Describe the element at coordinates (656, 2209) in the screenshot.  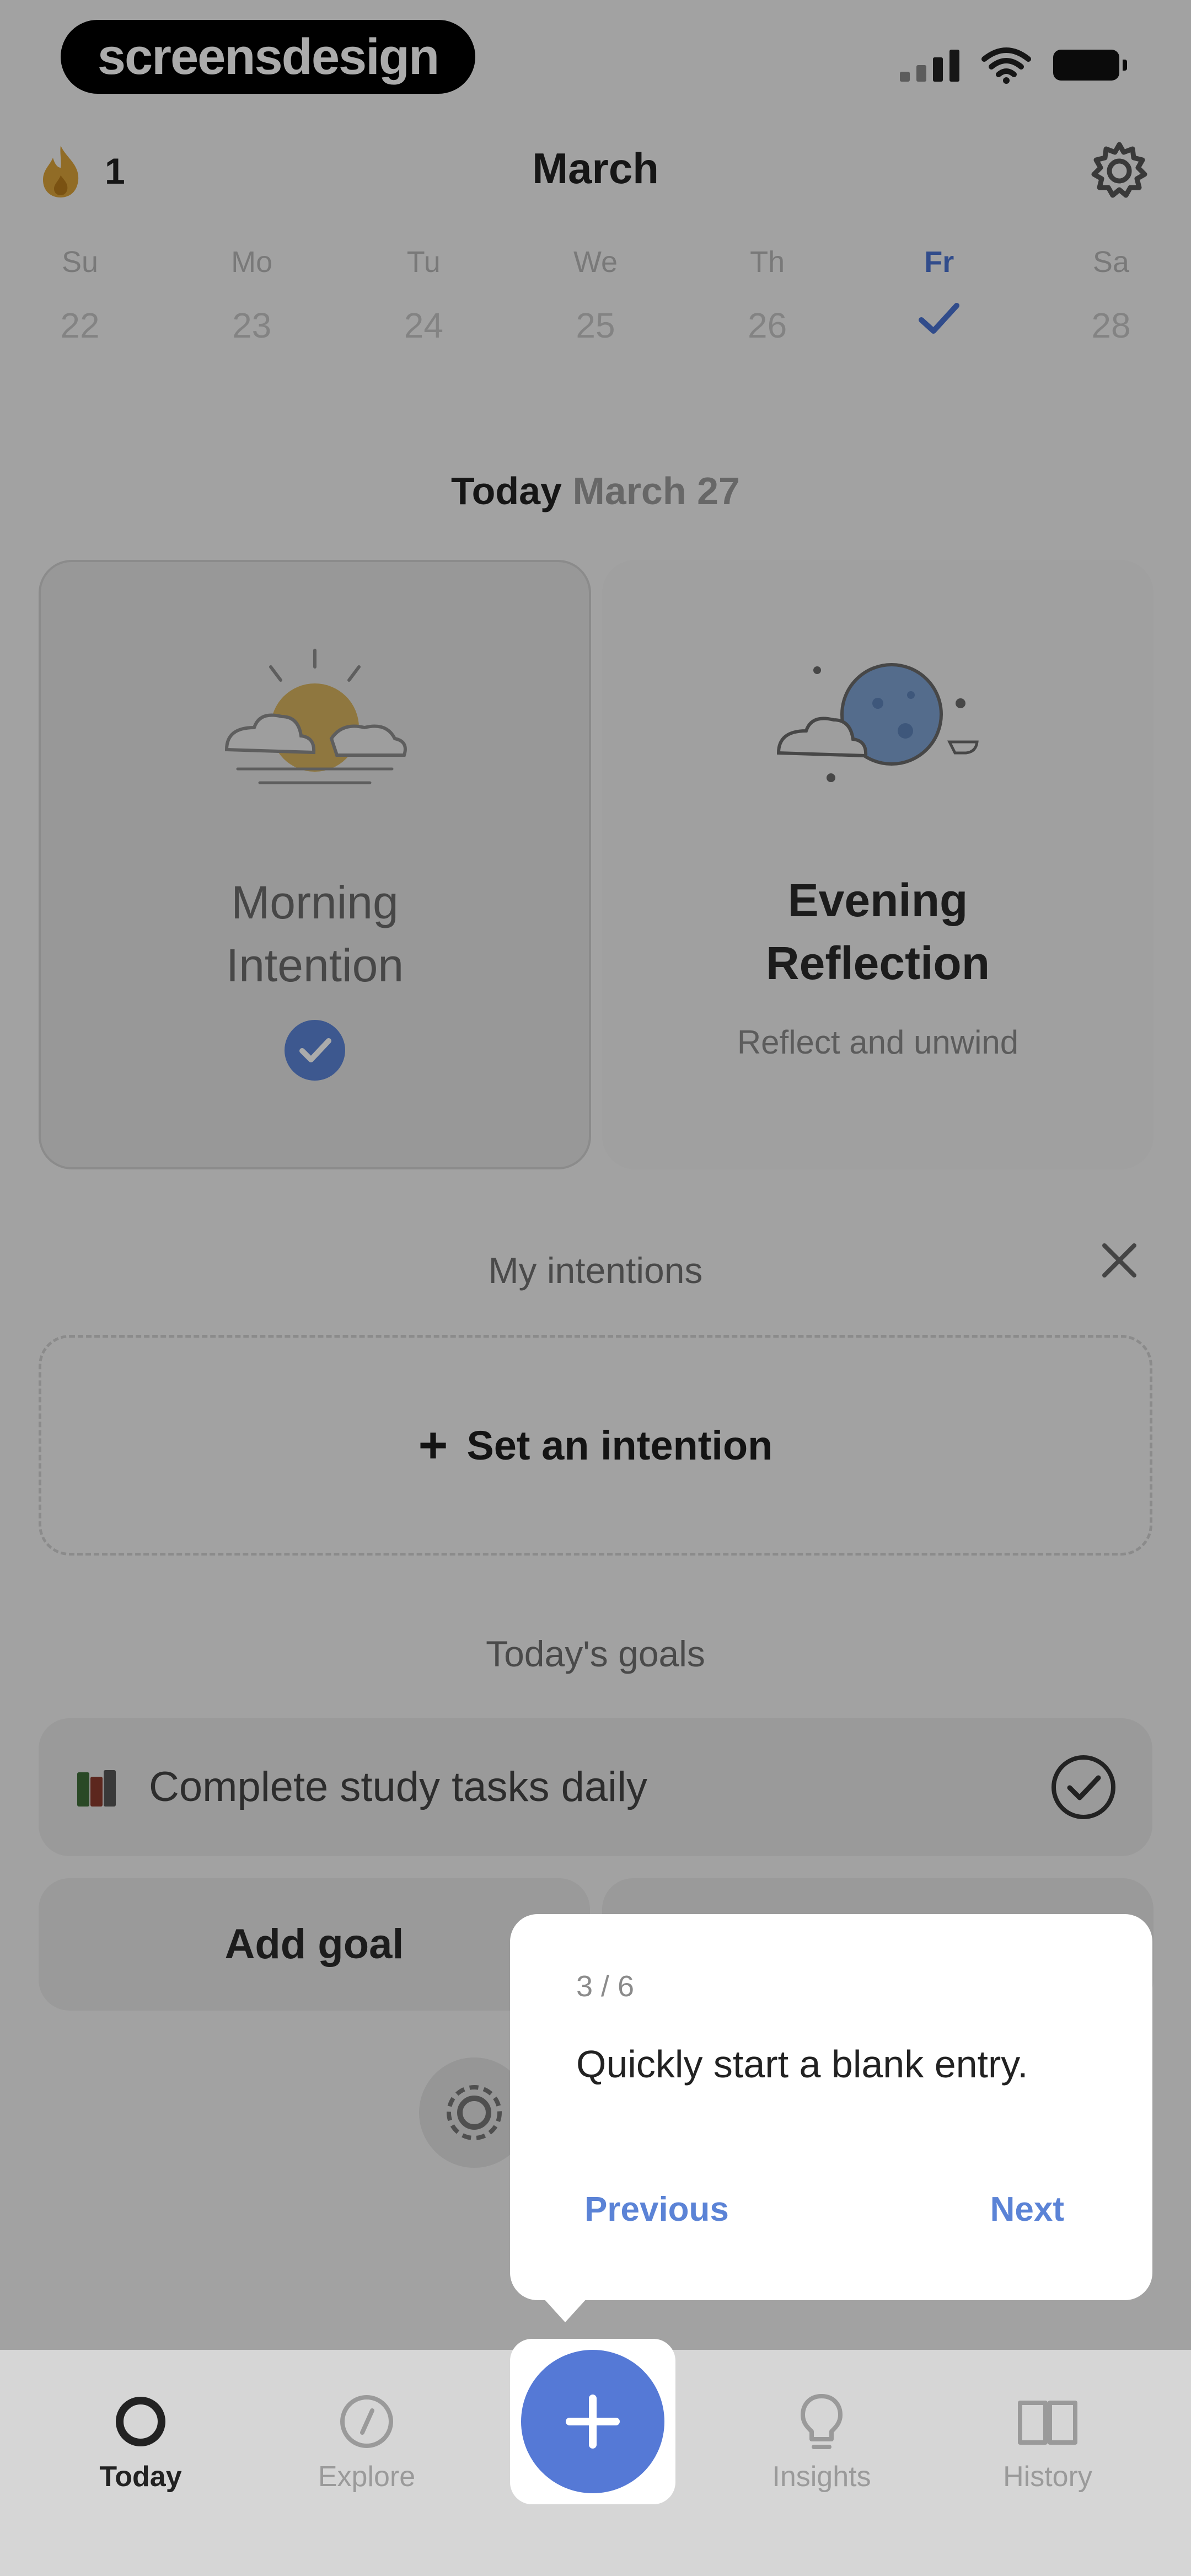
I see `tooltip-previous-button: Previous` at that location.